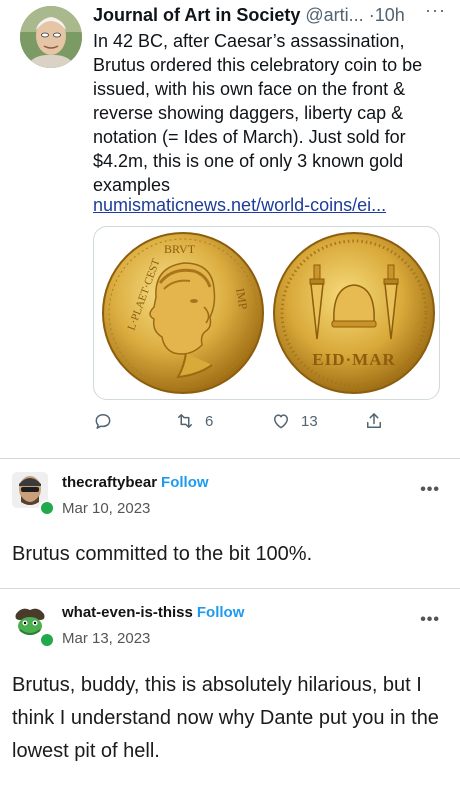 The width and height of the screenshot is (460, 785). I want to click on share-button, so click(374, 421).